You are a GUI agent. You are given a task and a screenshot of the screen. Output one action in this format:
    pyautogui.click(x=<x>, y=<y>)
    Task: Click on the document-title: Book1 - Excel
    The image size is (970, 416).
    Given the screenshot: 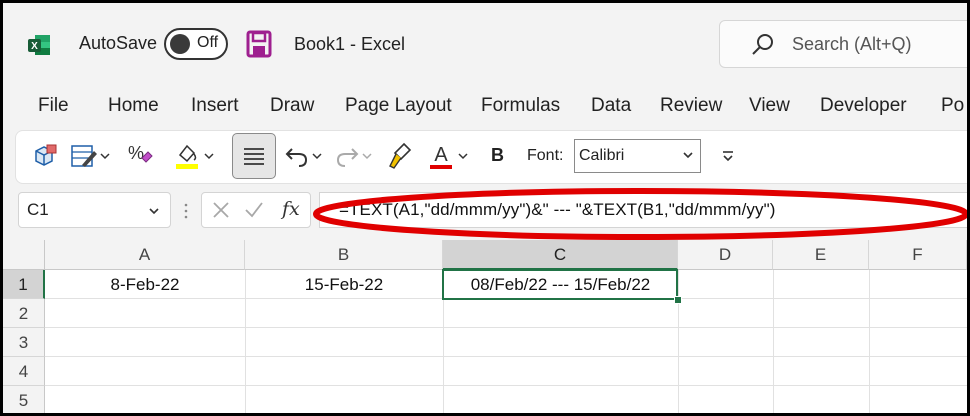 What is the action you would take?
    pyautogui.click(x=350, y=44)
    